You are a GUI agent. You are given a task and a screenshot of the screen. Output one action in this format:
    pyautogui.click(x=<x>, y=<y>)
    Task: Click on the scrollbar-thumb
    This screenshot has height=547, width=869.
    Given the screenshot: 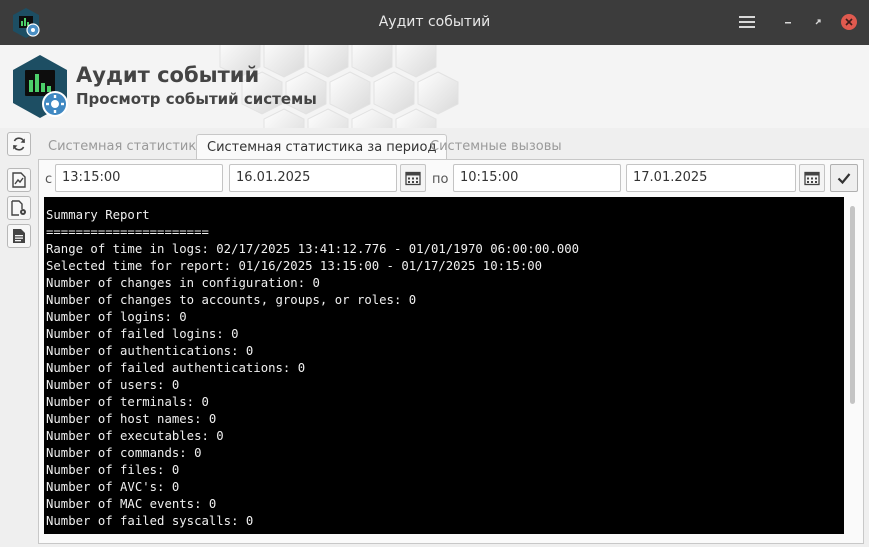 What is the action you would take?
    pyautogui.click(x=852, y=305)
    